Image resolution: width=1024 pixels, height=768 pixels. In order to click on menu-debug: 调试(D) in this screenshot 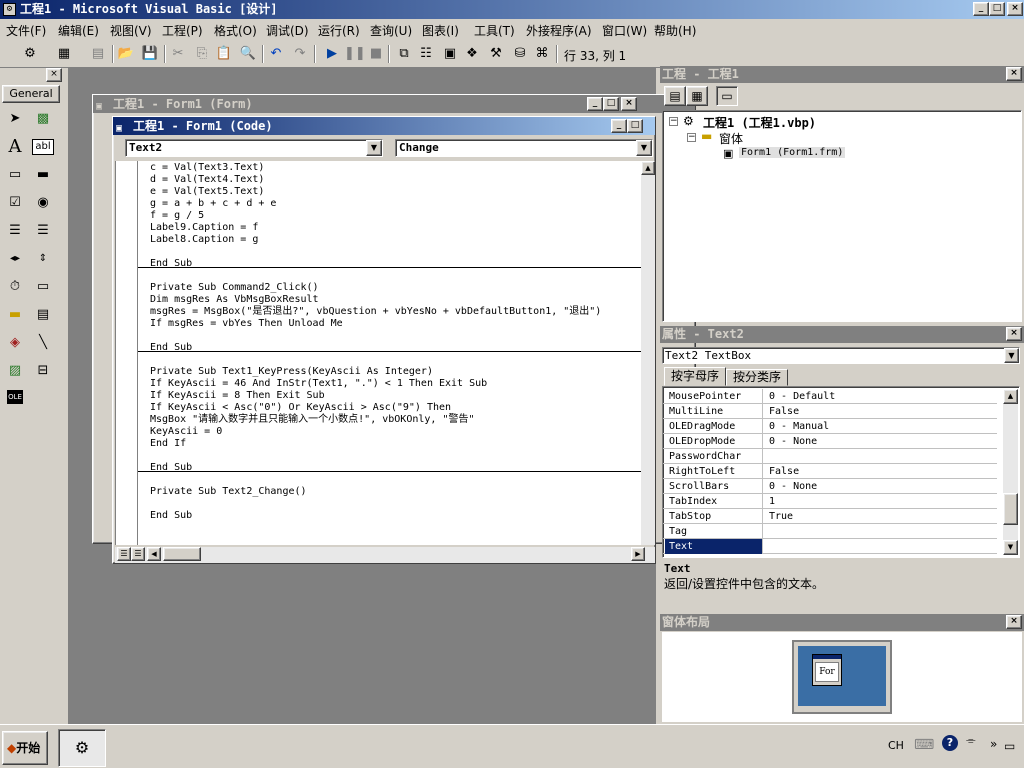, I will do `click(287, 30)`.